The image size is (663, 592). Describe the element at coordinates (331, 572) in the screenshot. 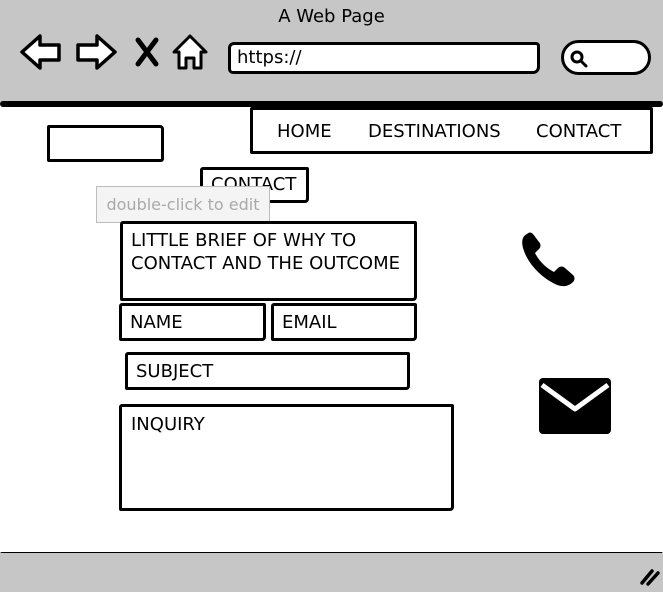

I see `status-bar` at that location.